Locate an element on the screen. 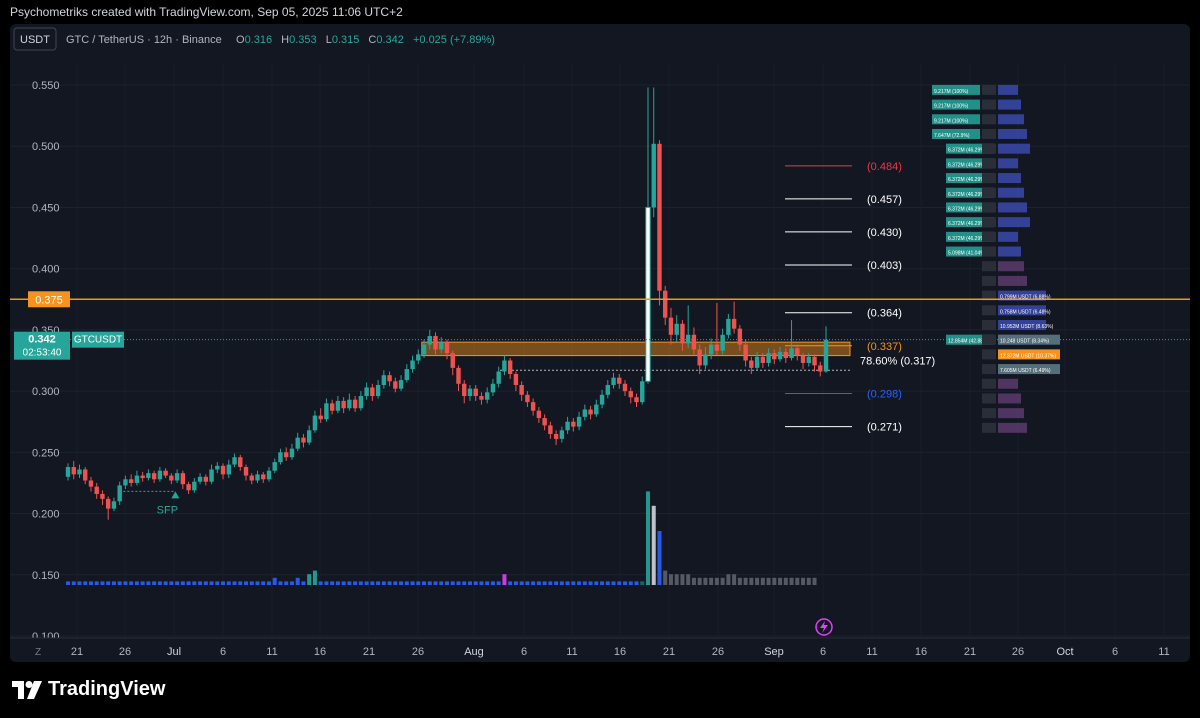 This screenshot has height=718, width=1200. currency-button-label: USDT is located at coordinates (35, 40).